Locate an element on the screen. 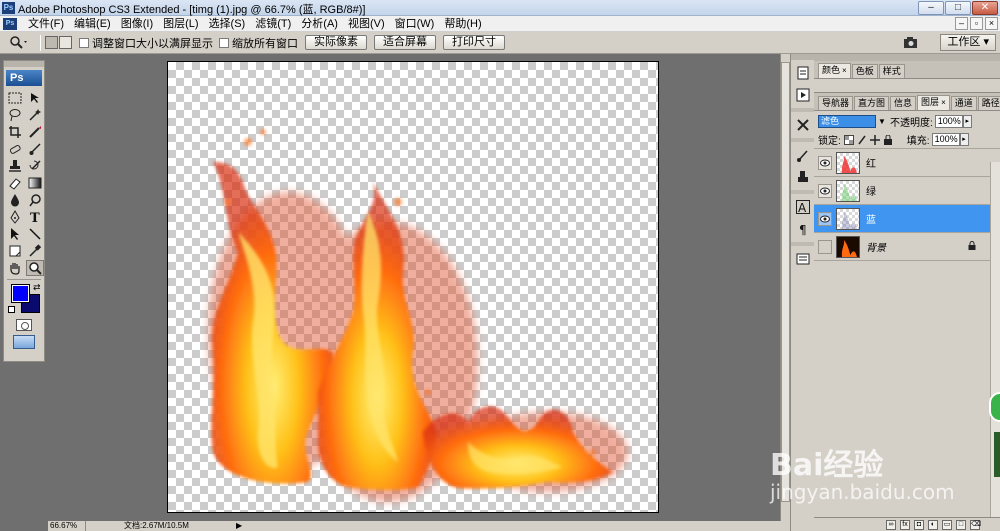 Image resolution: width=1000 pixels, height=531 pixels. menu-help: 帮助(H) is located at coordinates (462, 24).